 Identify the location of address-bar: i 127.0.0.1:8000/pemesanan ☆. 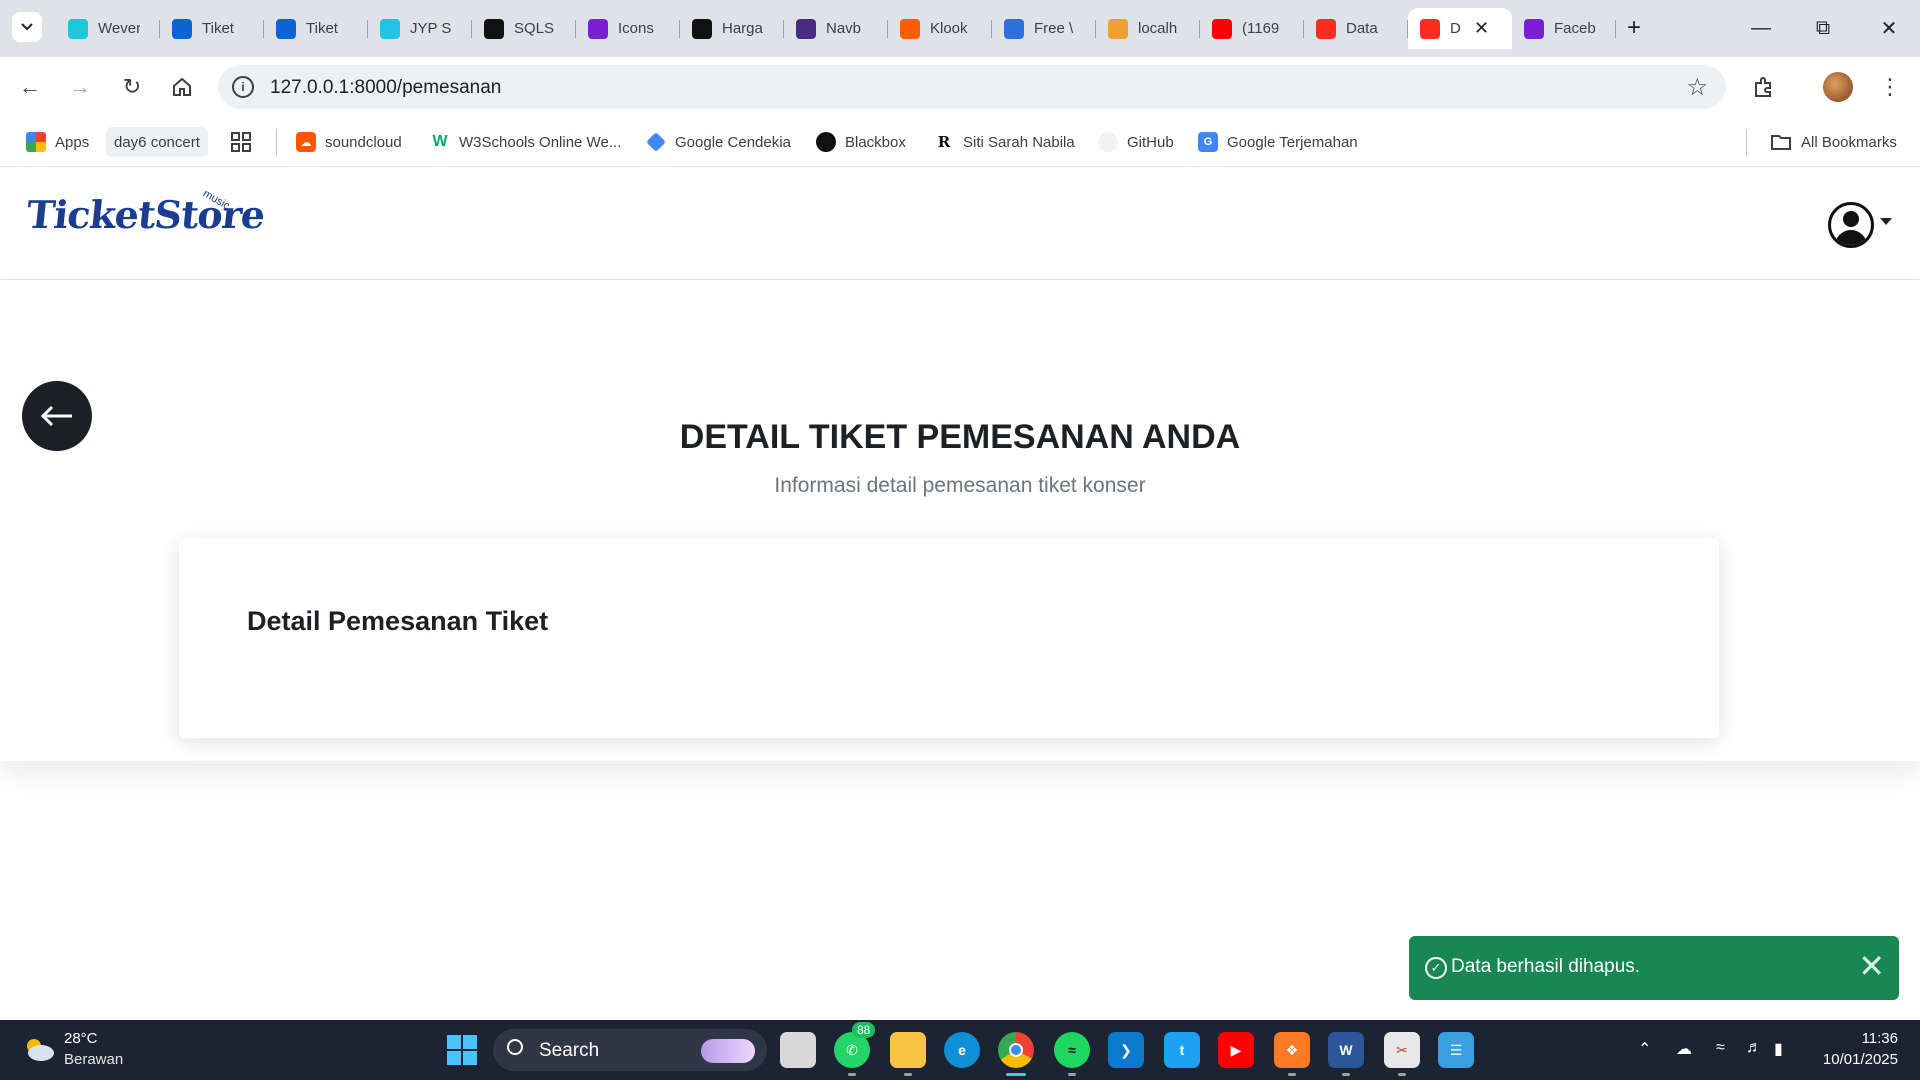
(972, 87).